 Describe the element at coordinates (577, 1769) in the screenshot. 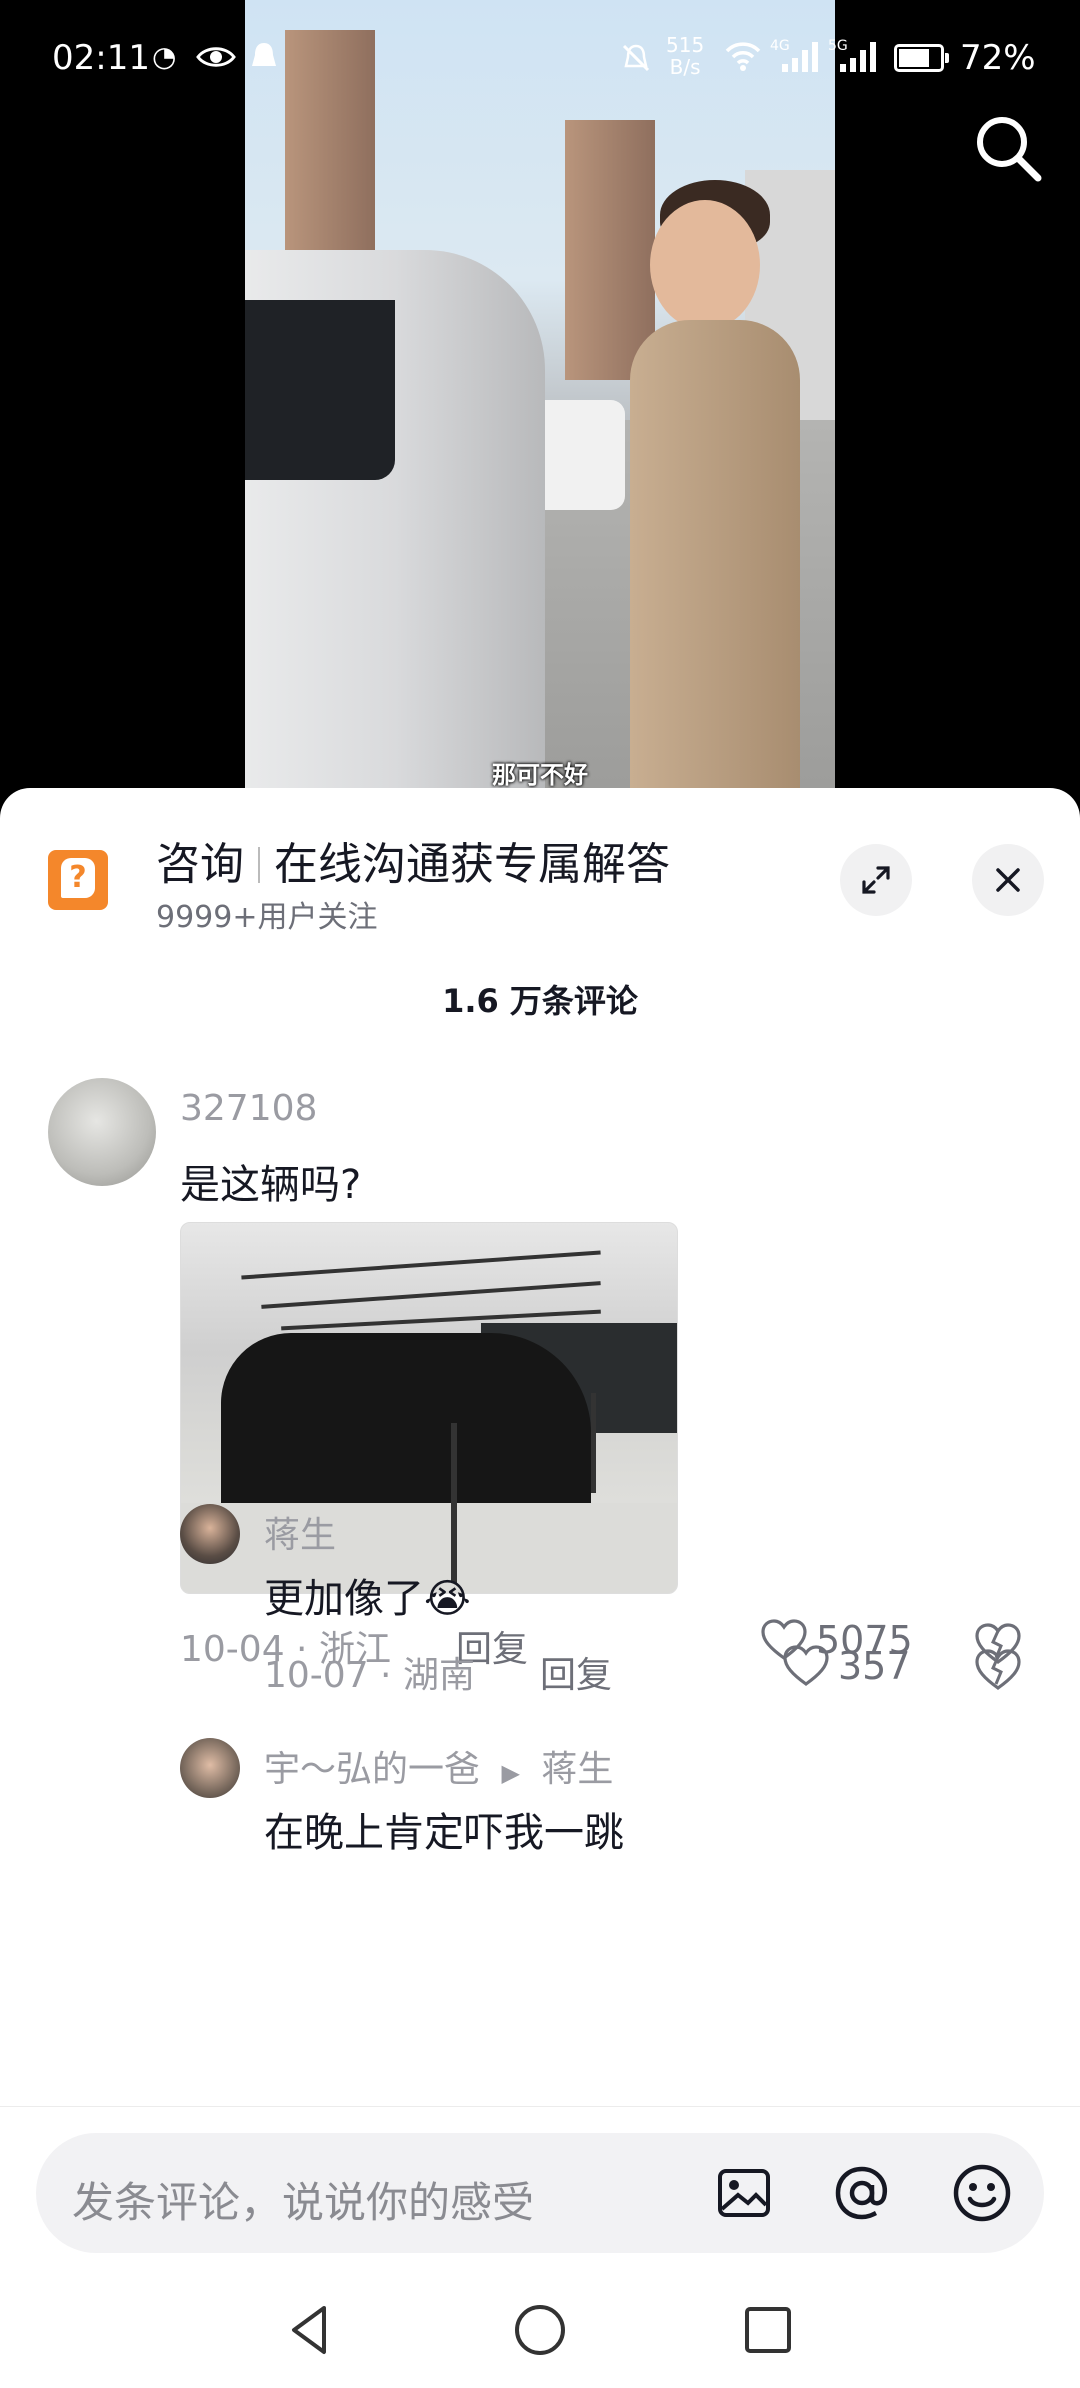

I see `reply-to-username: 蒋生` at that location.